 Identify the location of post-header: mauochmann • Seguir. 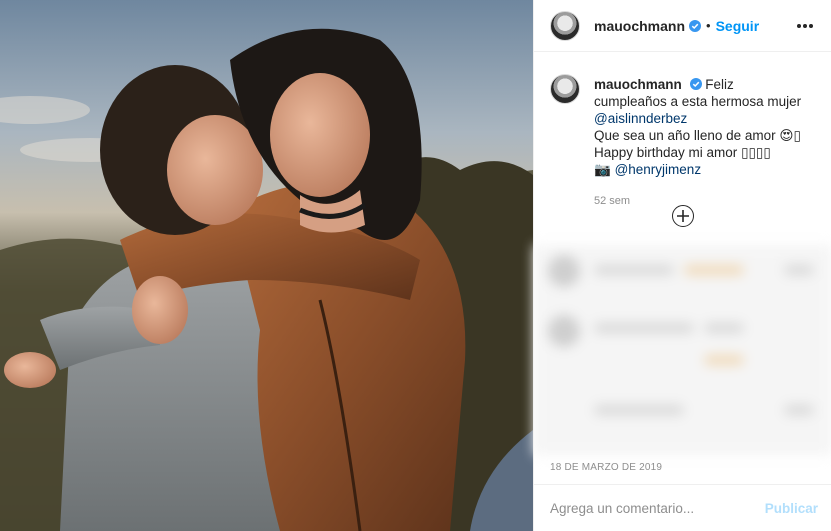
(682, 26).